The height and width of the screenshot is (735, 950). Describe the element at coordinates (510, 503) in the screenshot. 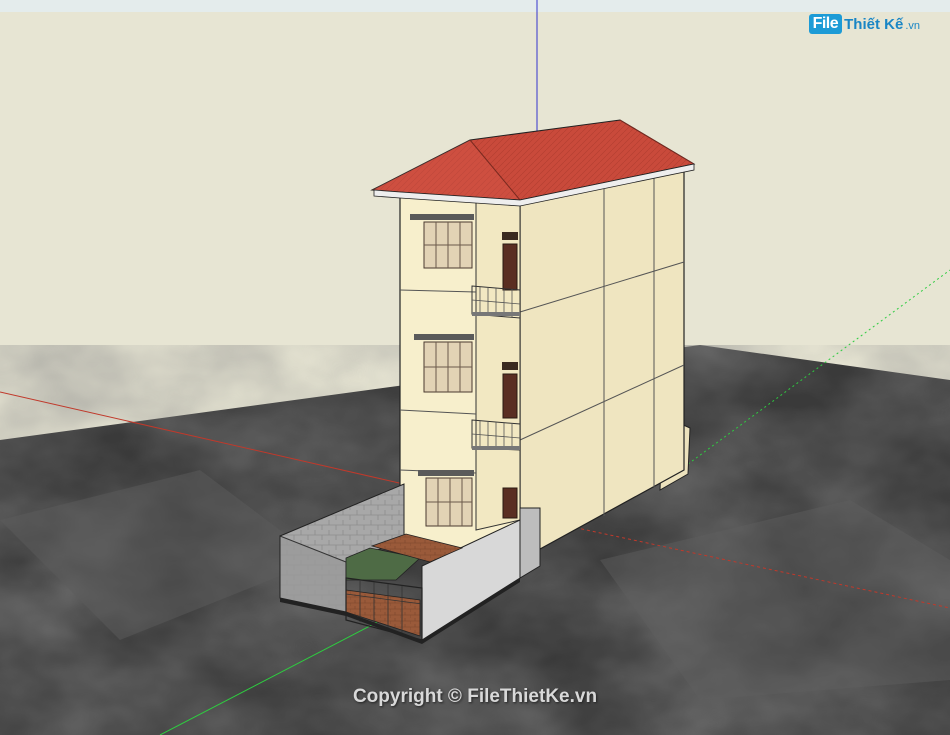

I see `balcony-door-lower` at that location.